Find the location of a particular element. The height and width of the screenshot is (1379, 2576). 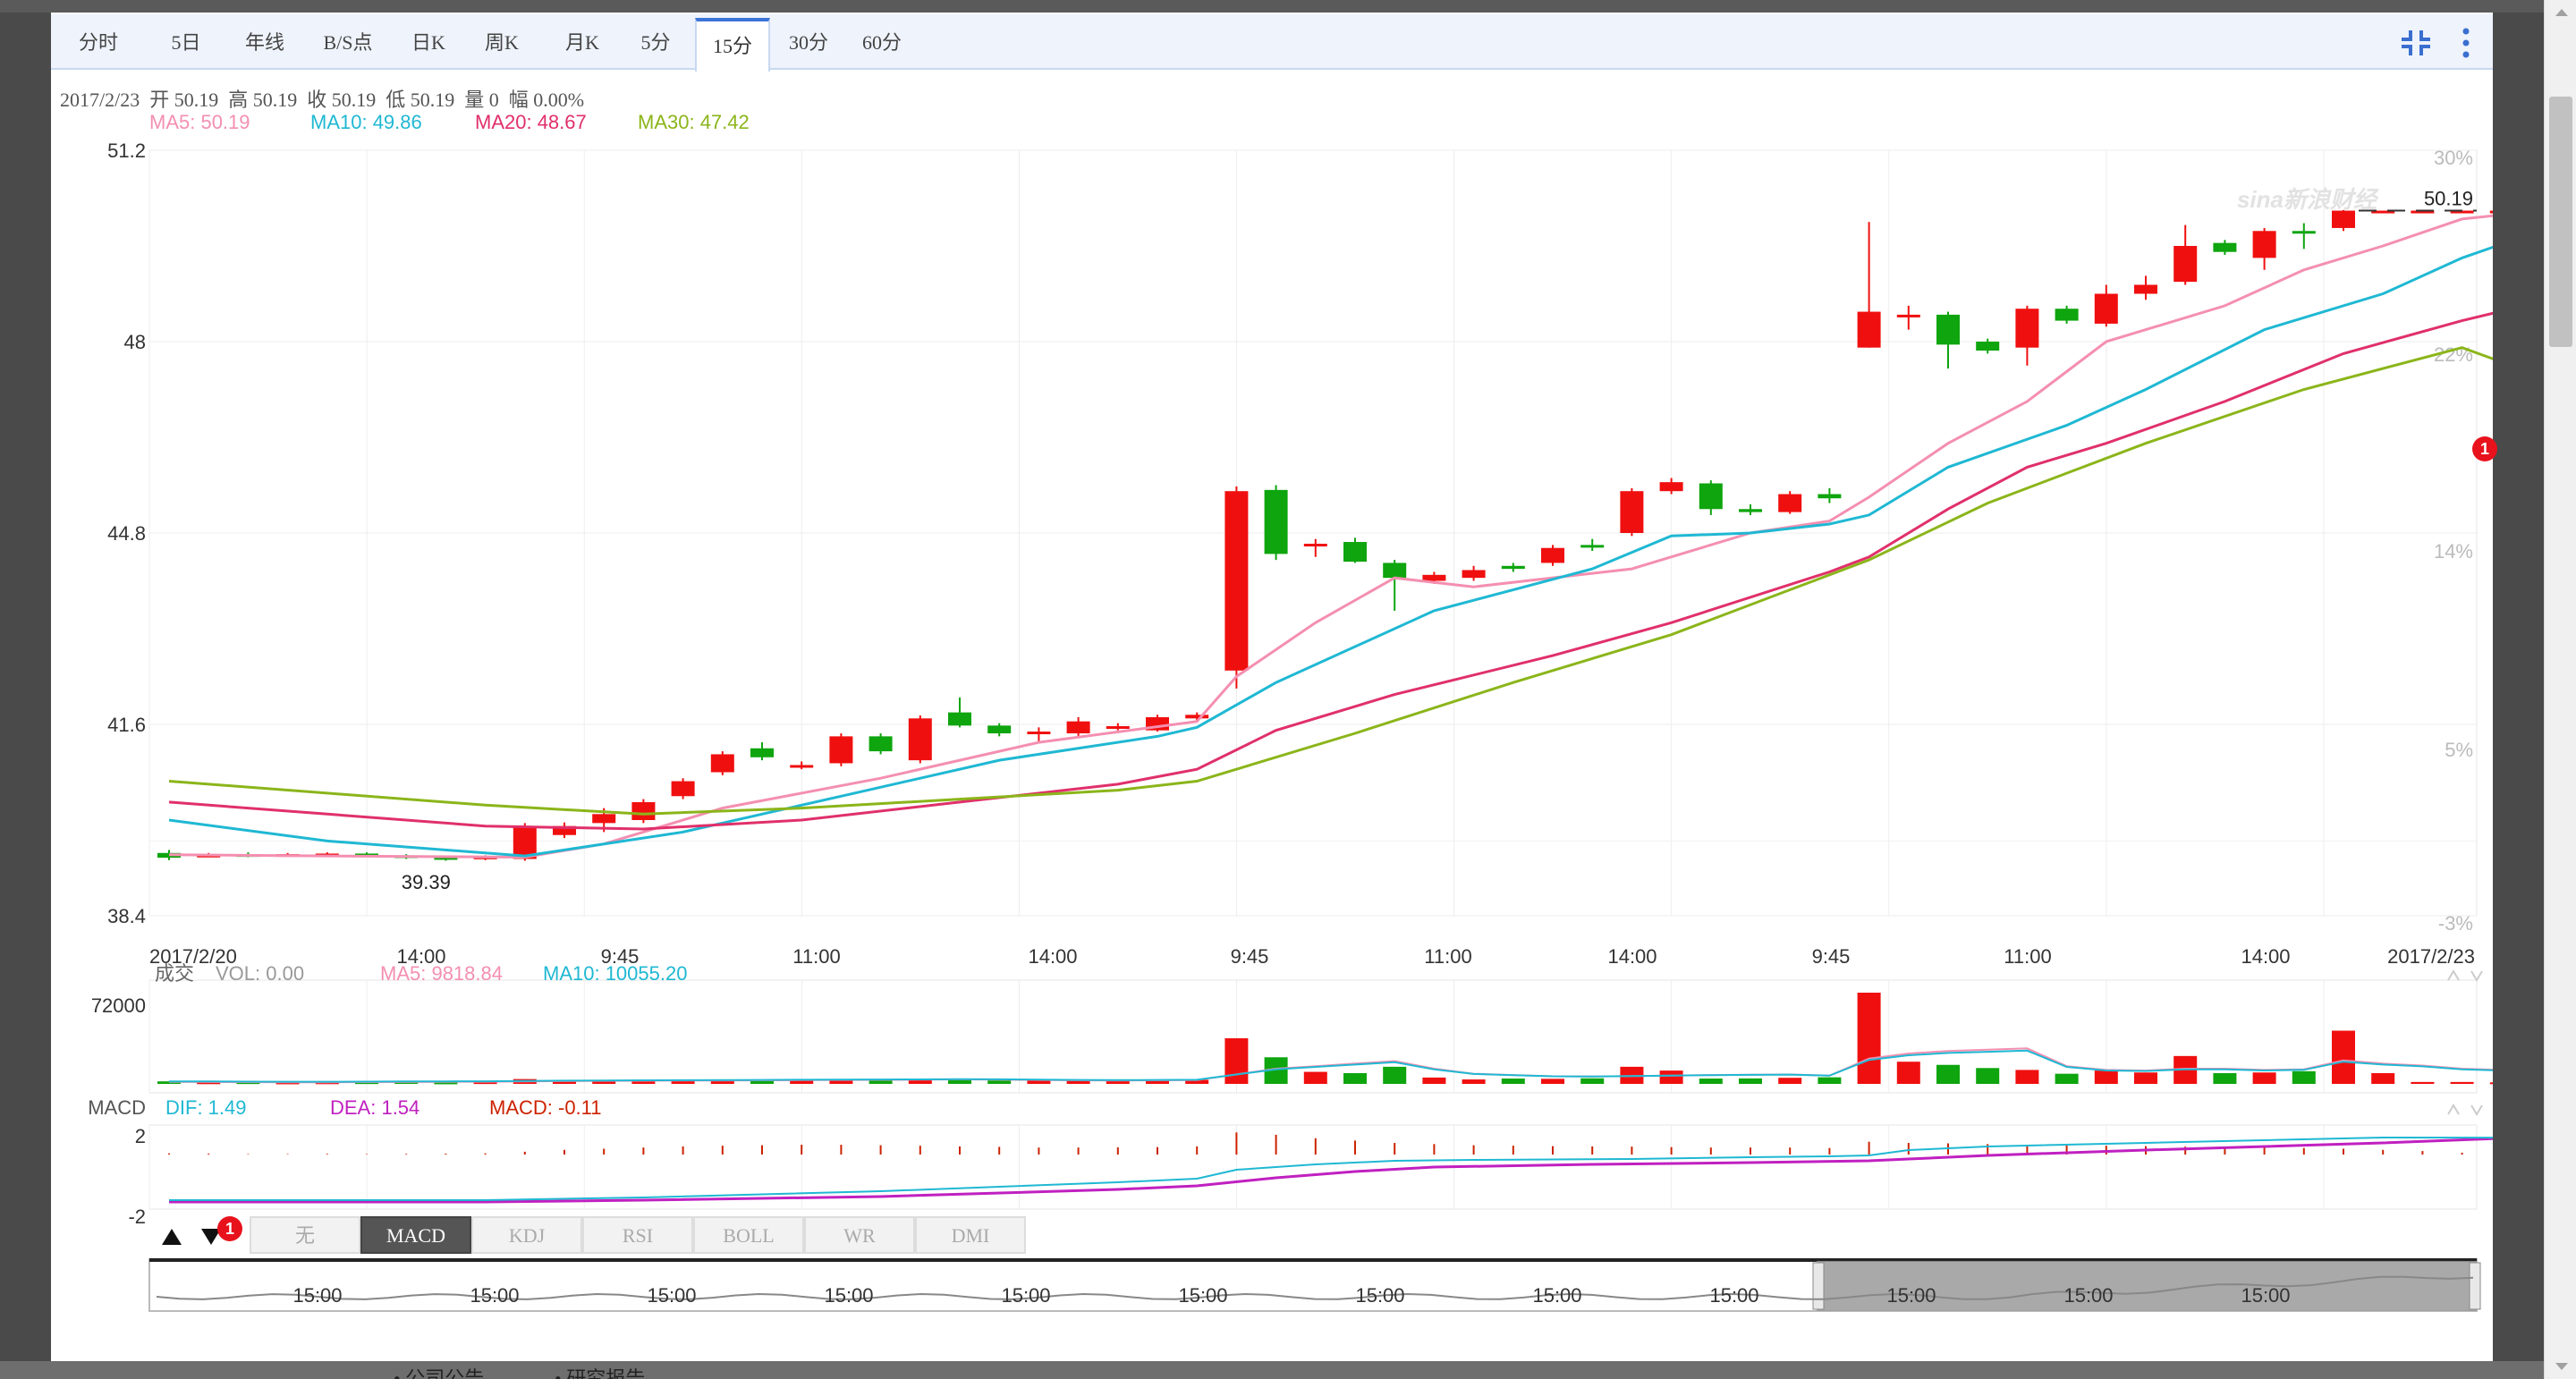

indicator-tab-macd: MACD is located at coordinates (415, 1235).